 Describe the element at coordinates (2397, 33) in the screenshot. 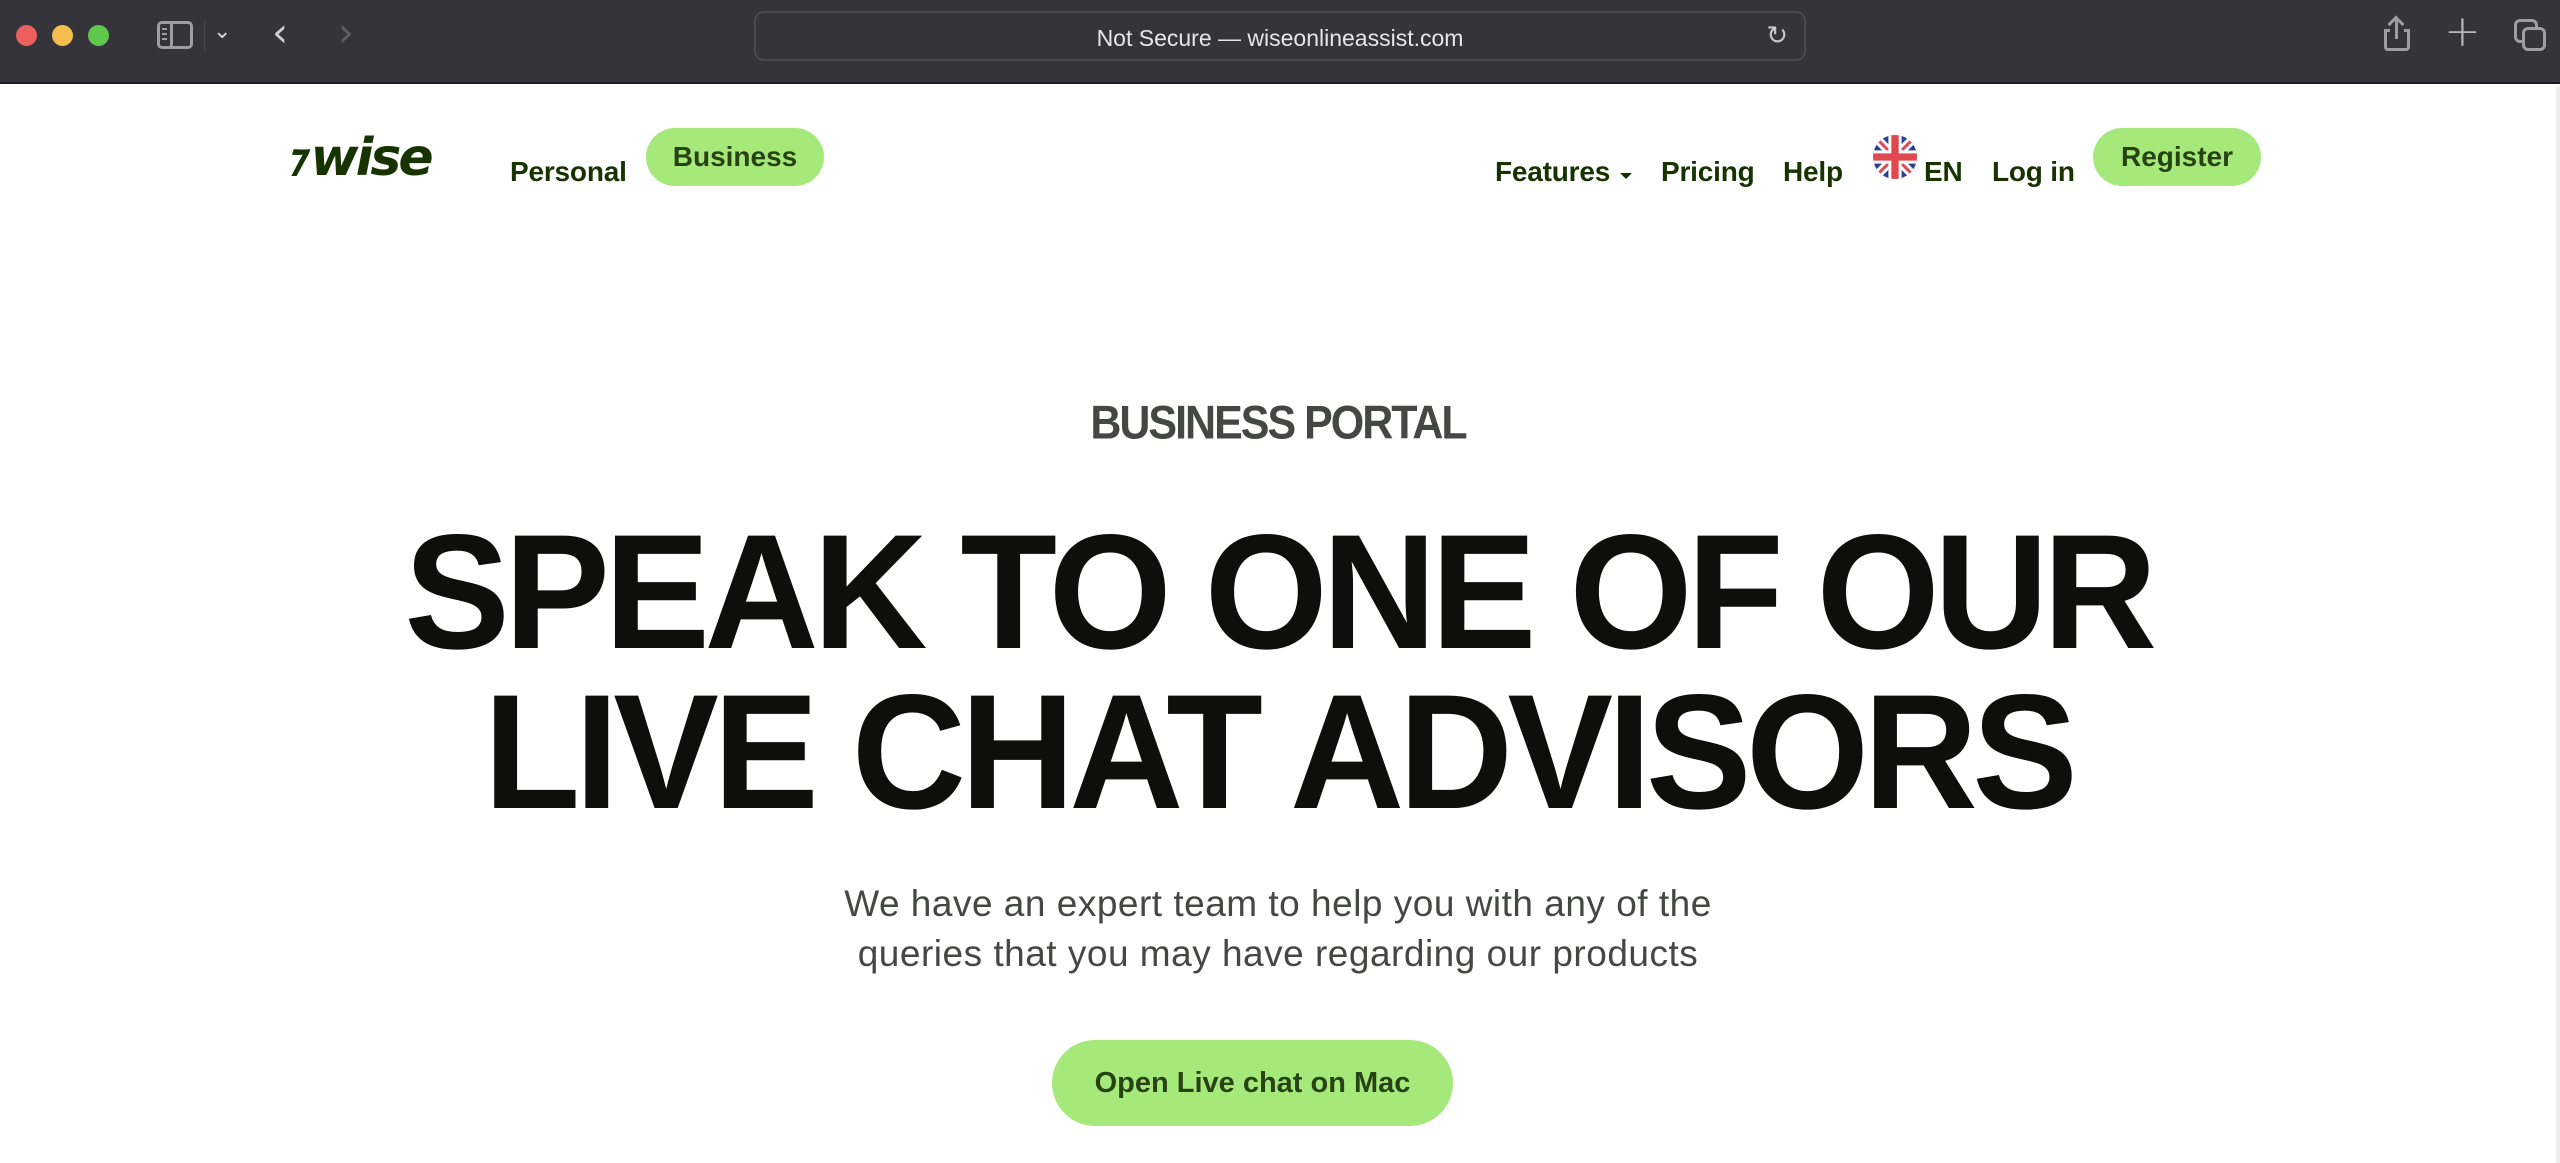

I see `share-icon` at that location.